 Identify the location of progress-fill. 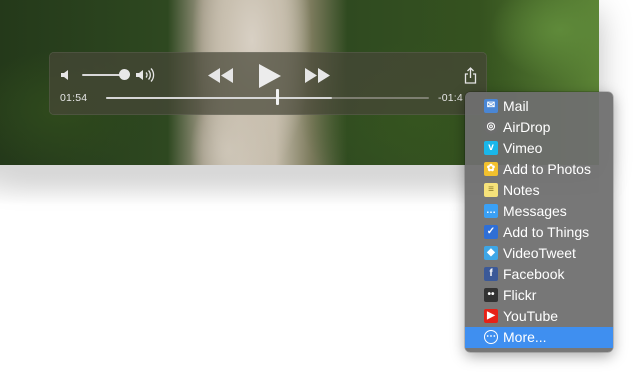
(219, 98).